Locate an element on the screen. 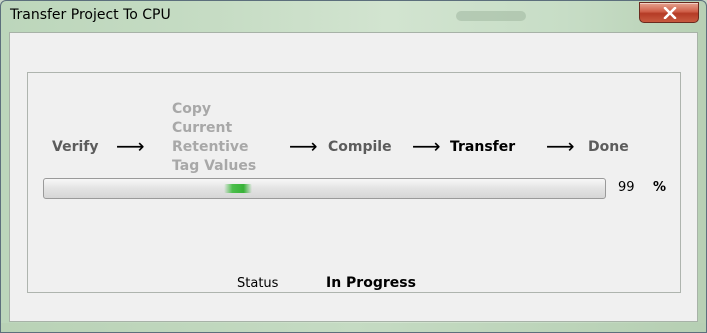  step-copy-retentive-tag-values: Copy Current Retentive Tag Values is located at coordinates (214, 137).